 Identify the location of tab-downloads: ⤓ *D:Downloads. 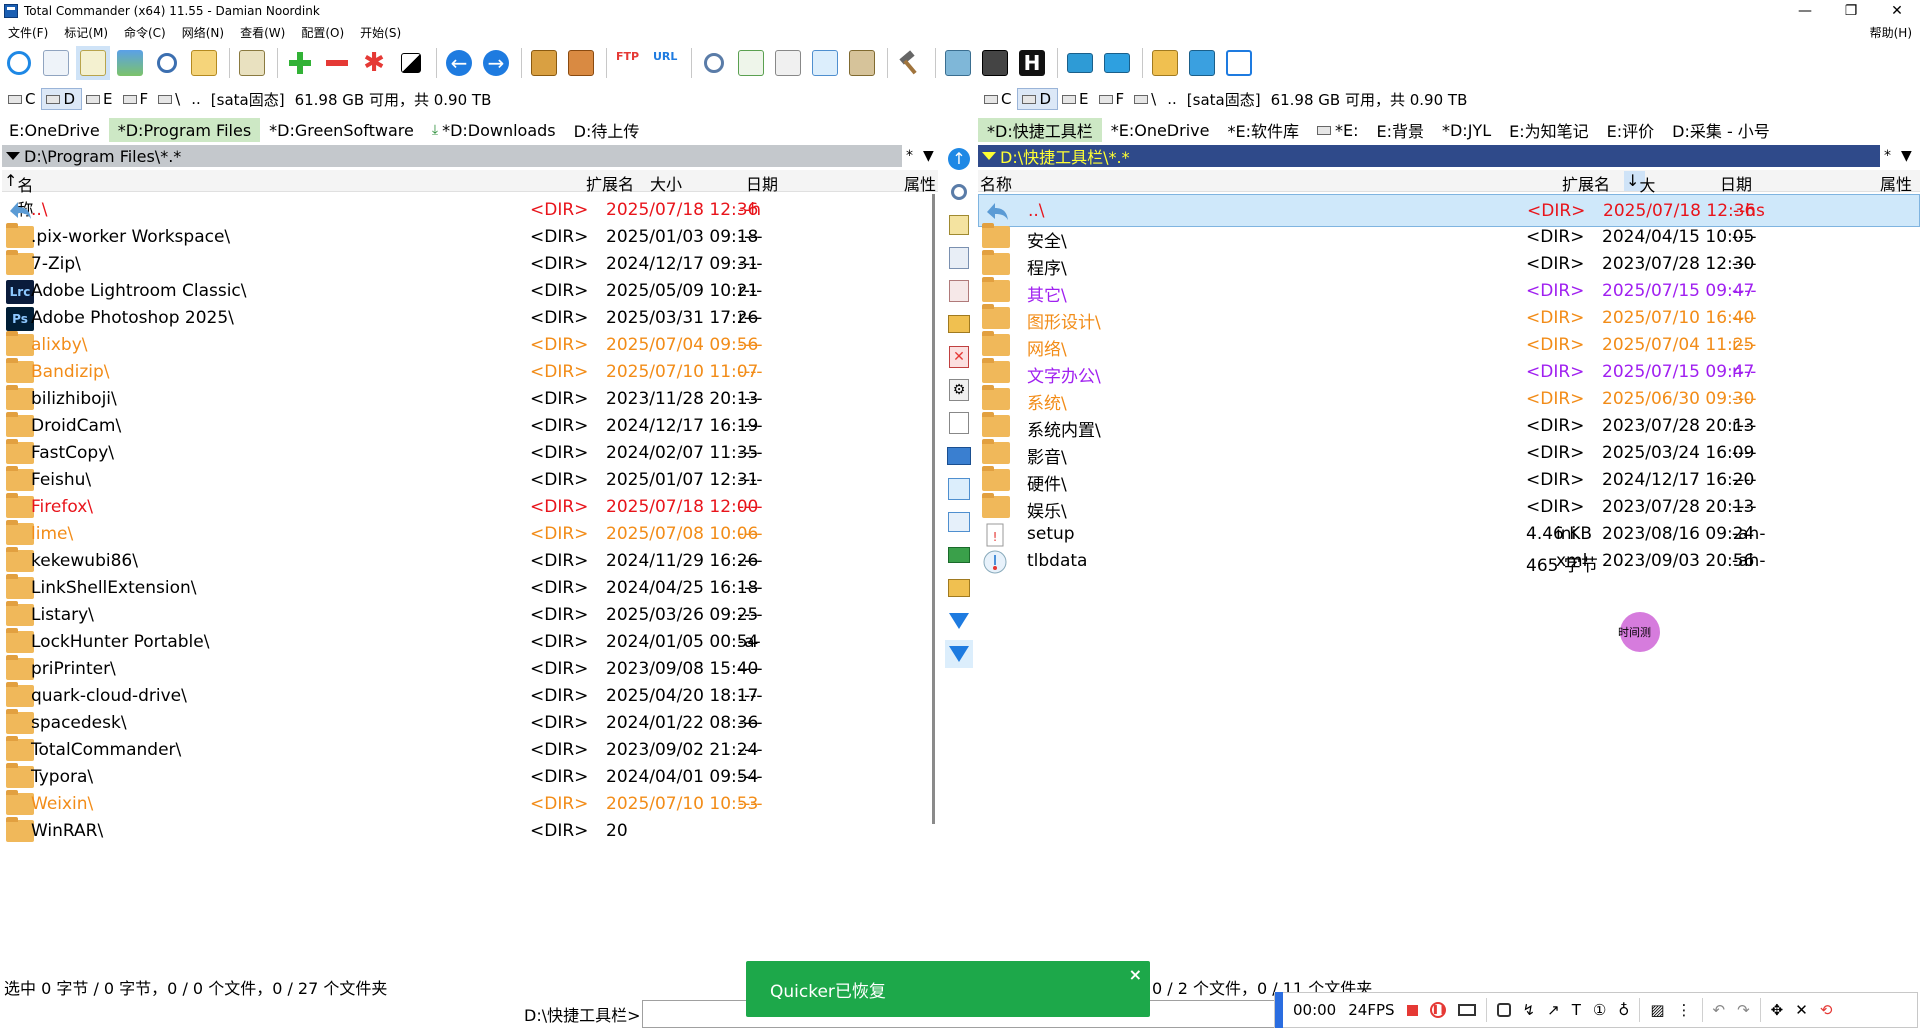
(494, 130).